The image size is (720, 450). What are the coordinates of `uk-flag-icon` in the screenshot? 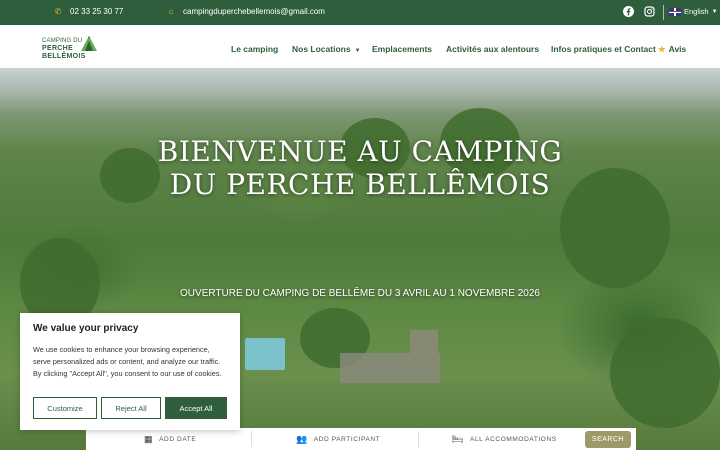 It's located at (675, 11).